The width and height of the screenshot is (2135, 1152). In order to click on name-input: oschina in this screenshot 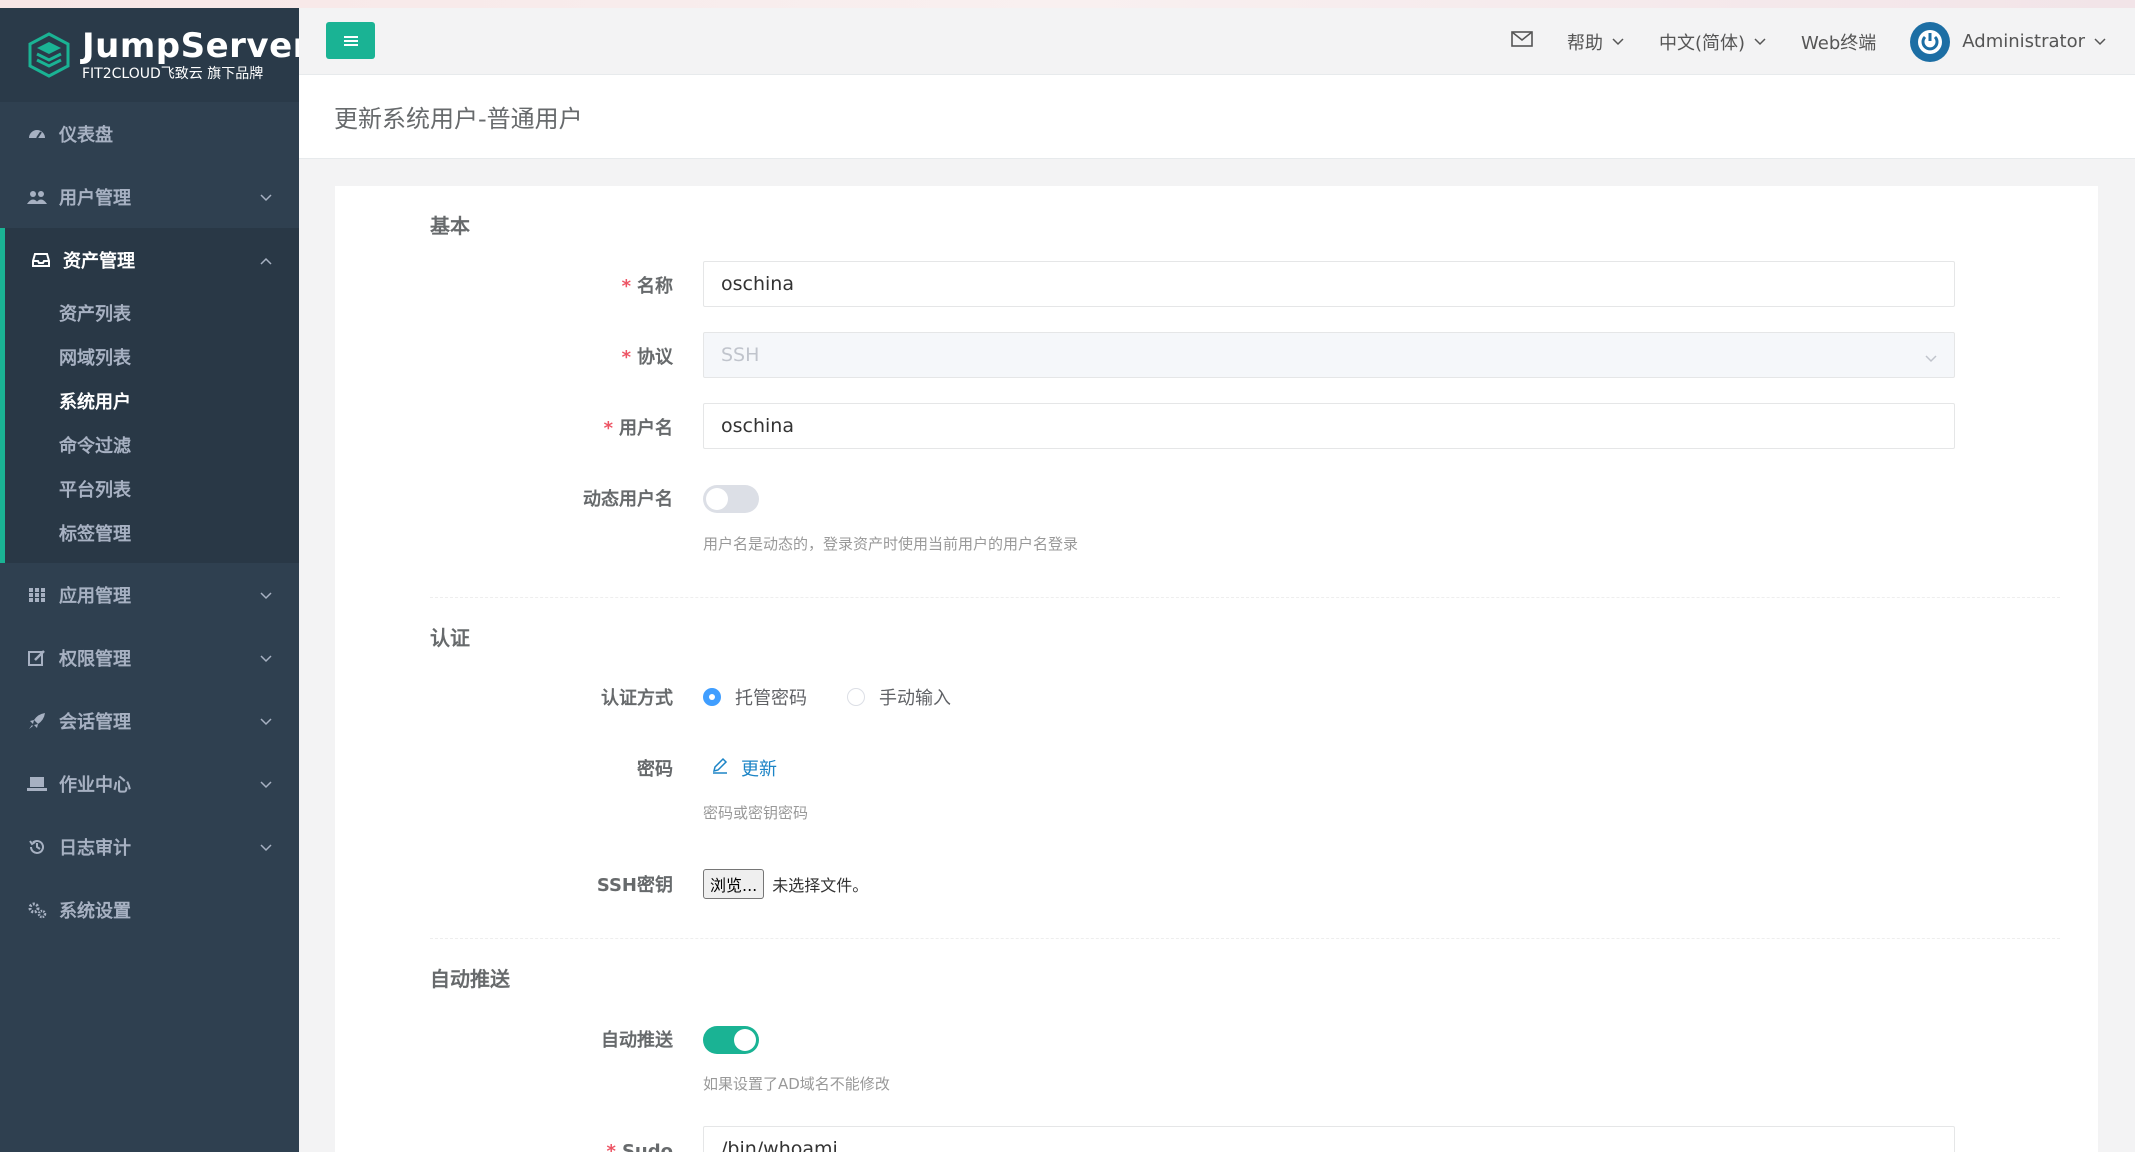, I will do `click(1329, 284)`.